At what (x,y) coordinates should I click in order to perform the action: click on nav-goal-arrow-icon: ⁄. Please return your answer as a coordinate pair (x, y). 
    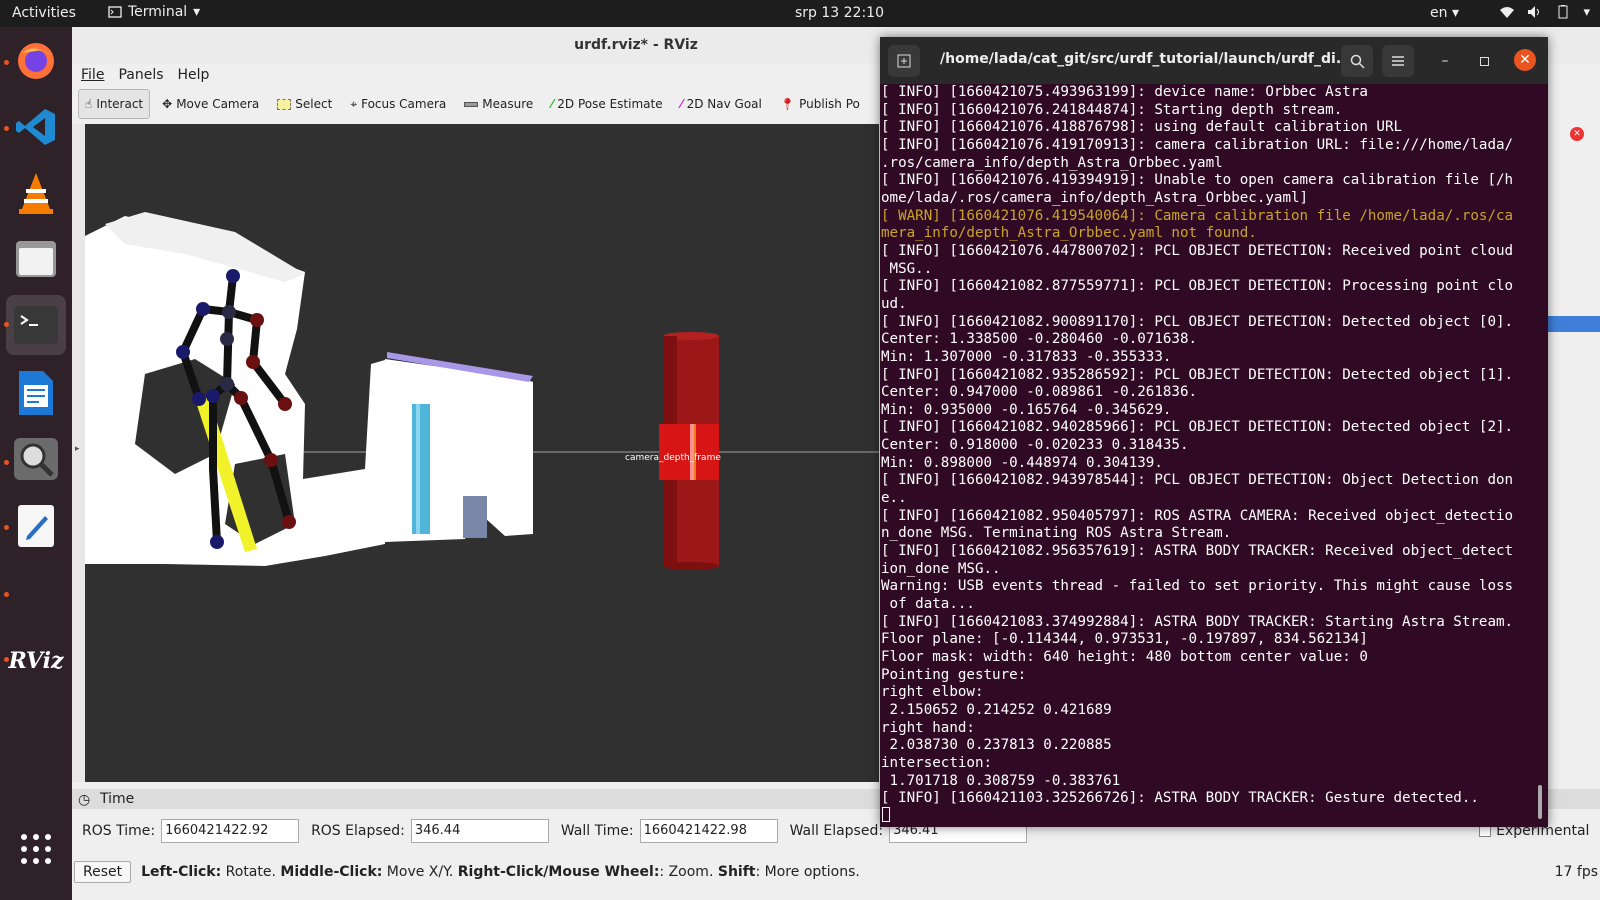
    Looking at the image, I should click on (681, 104).